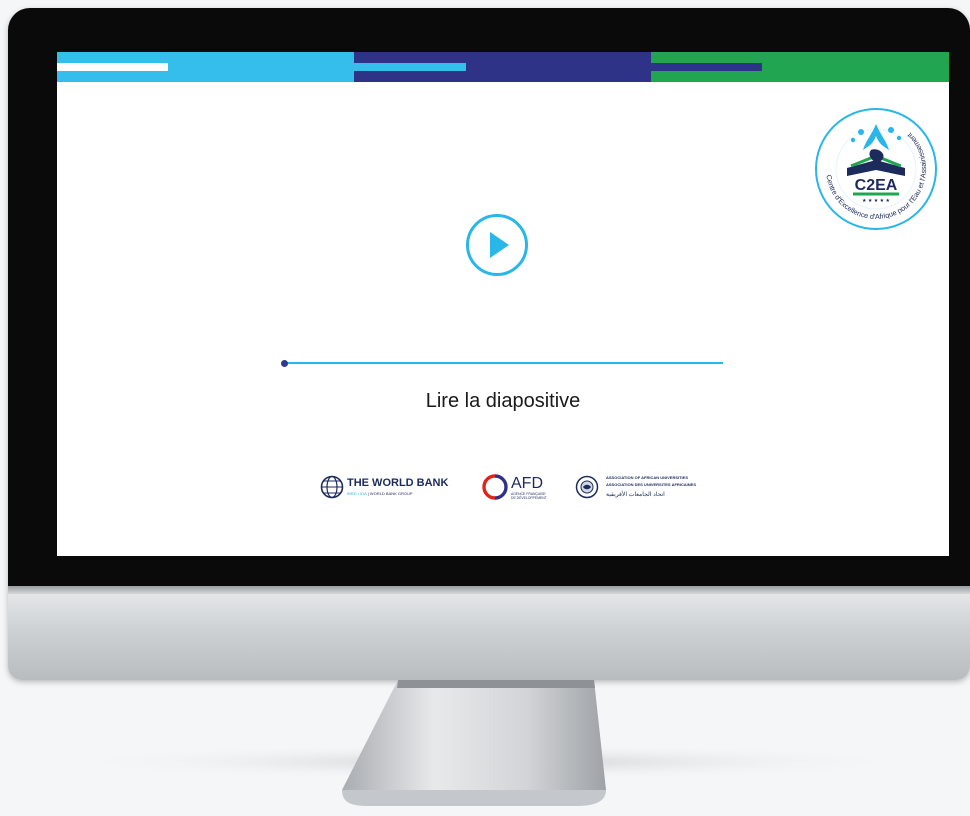 Image resolution: width=970 pixels, height=816 pixels. What do you see at coordinates (284, 363) in the screenshot?
I see `progress-handle` at bounding box center [284, 363].